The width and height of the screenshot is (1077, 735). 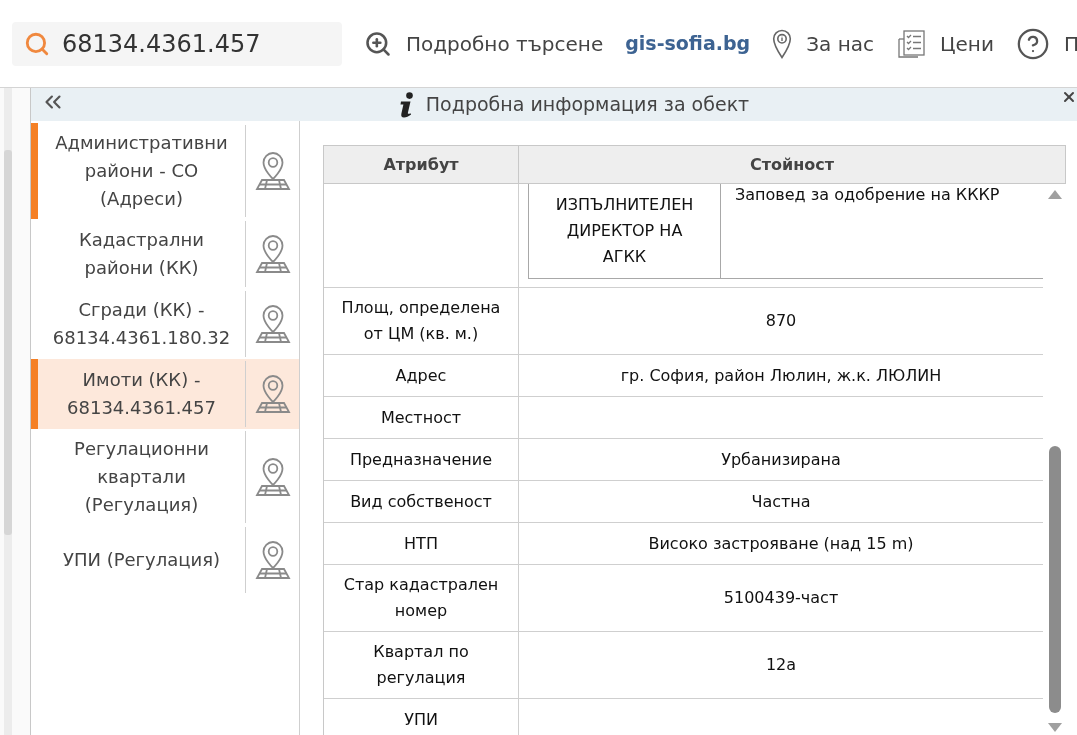 What do you see at coordinates (781, 459) in the screenshot?
I see `attribute-value: Урбанизирана` at bounding box center [781, 459].